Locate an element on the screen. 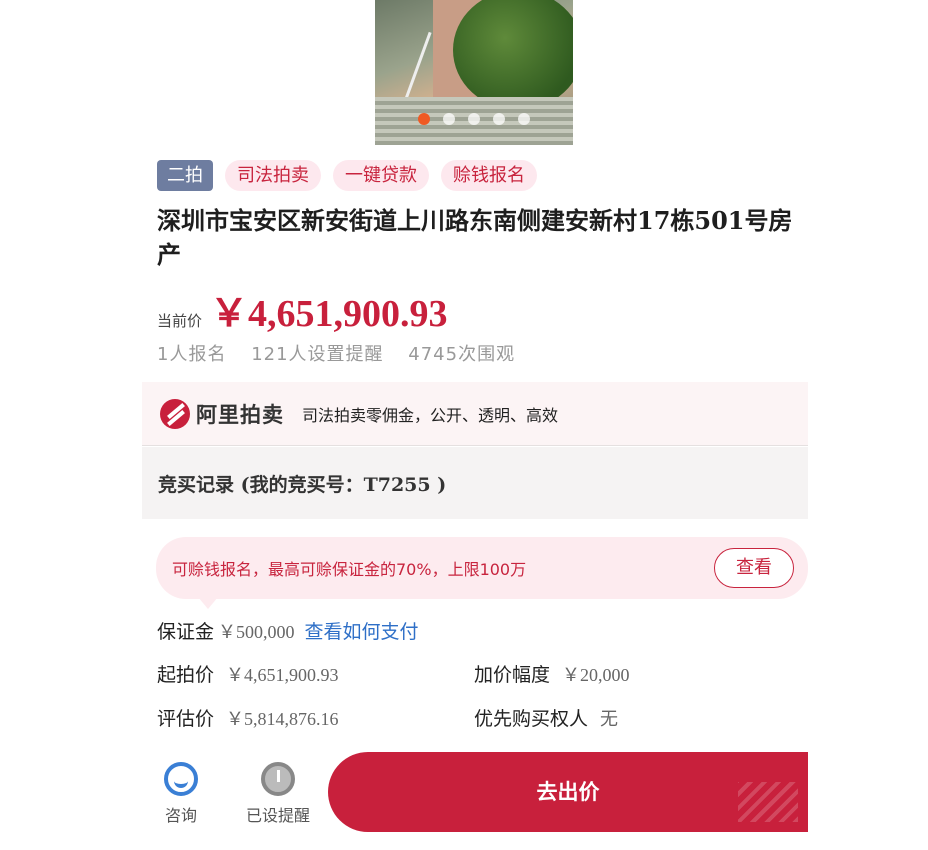 This screenshot has height=850, width=928. place-bid-button: 去出价 is located at coordinates (568, 792).